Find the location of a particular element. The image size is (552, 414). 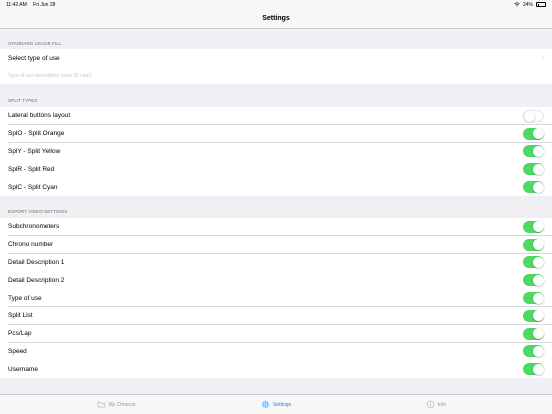

tab-my-chronos: My Chronos is located at coordinates (116, 404).